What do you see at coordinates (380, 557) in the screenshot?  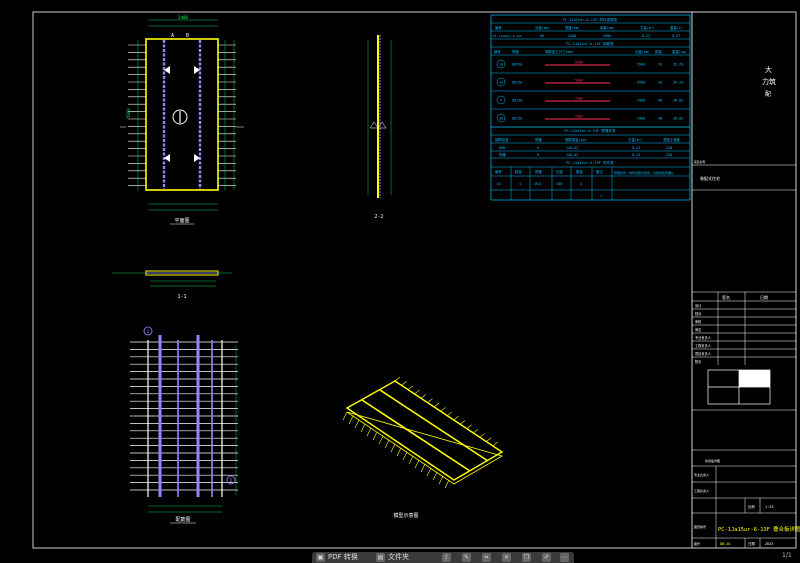 I see `folder-icon: ▤` at bounding box center [380, 557].